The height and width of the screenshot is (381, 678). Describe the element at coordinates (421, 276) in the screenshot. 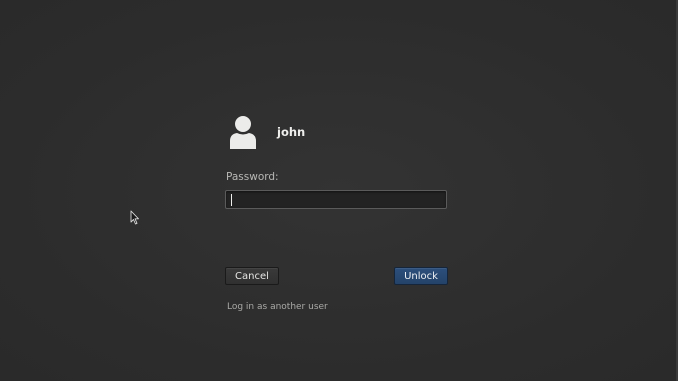

I see `unlock-button: Unlock` at that location.